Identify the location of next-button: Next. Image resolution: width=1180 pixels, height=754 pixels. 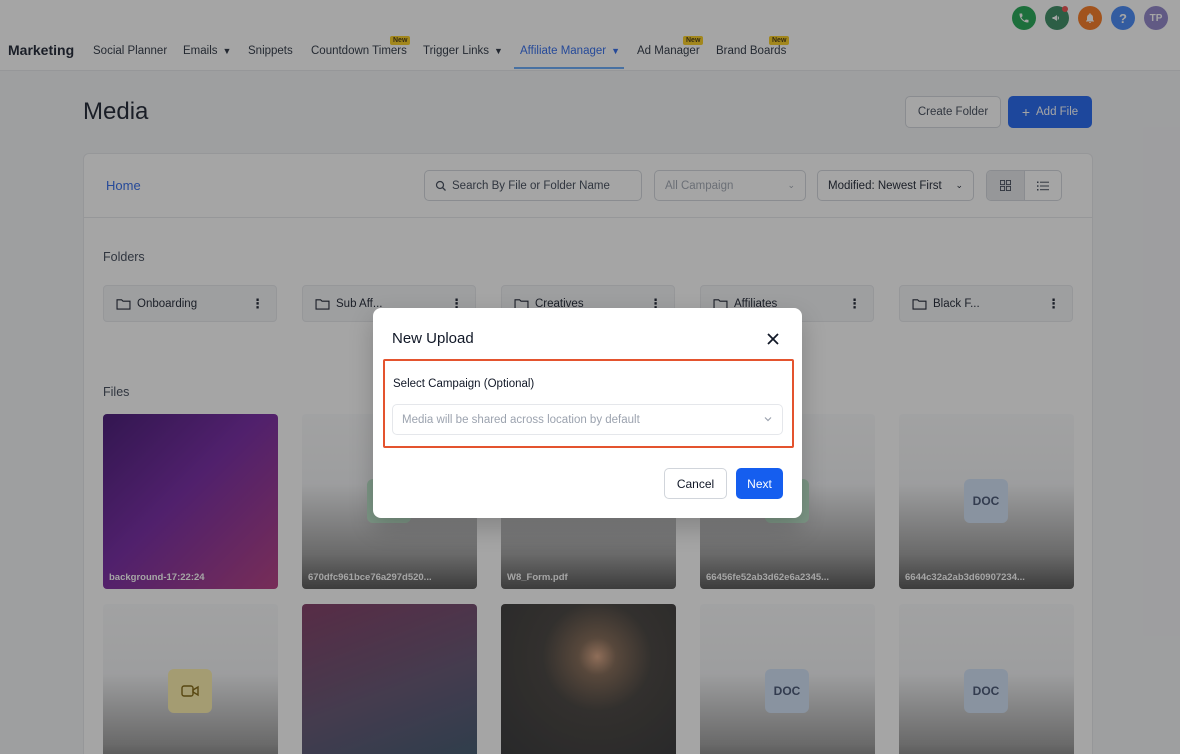
(759, 483).